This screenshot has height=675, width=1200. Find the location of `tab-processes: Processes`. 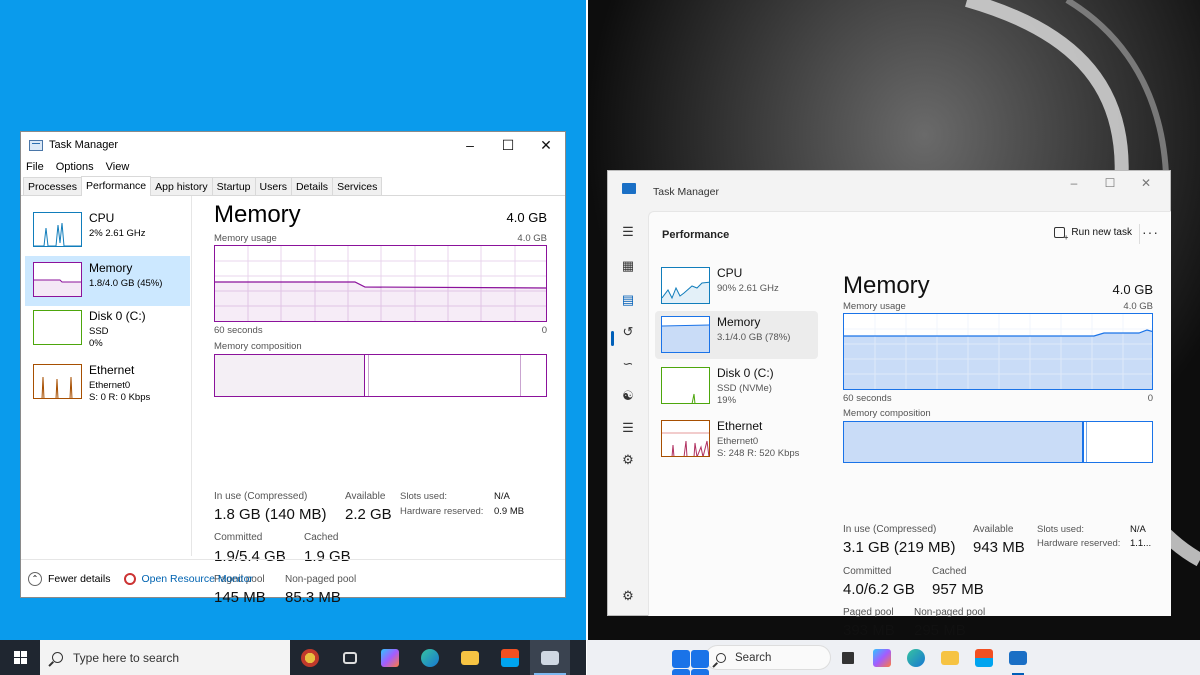

tab-processes: Processes is located at coordinates (53, 186).